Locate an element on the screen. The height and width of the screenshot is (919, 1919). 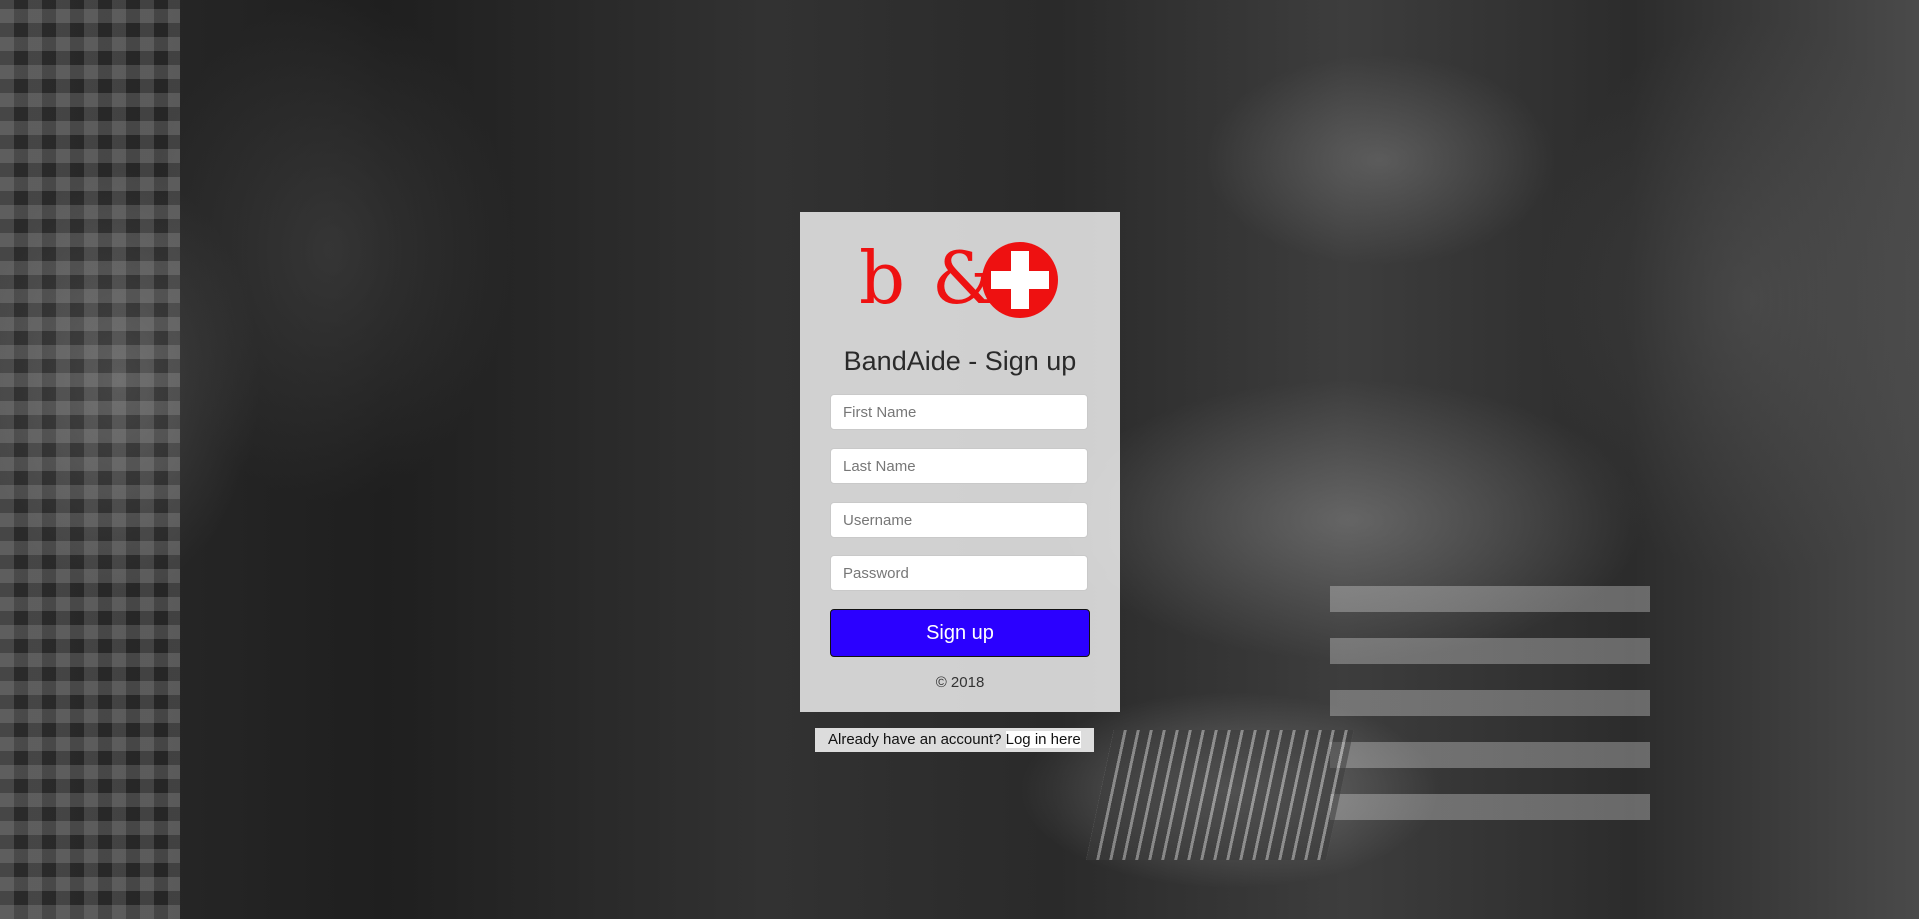
first-name-input is located at coordinates (959, 412).